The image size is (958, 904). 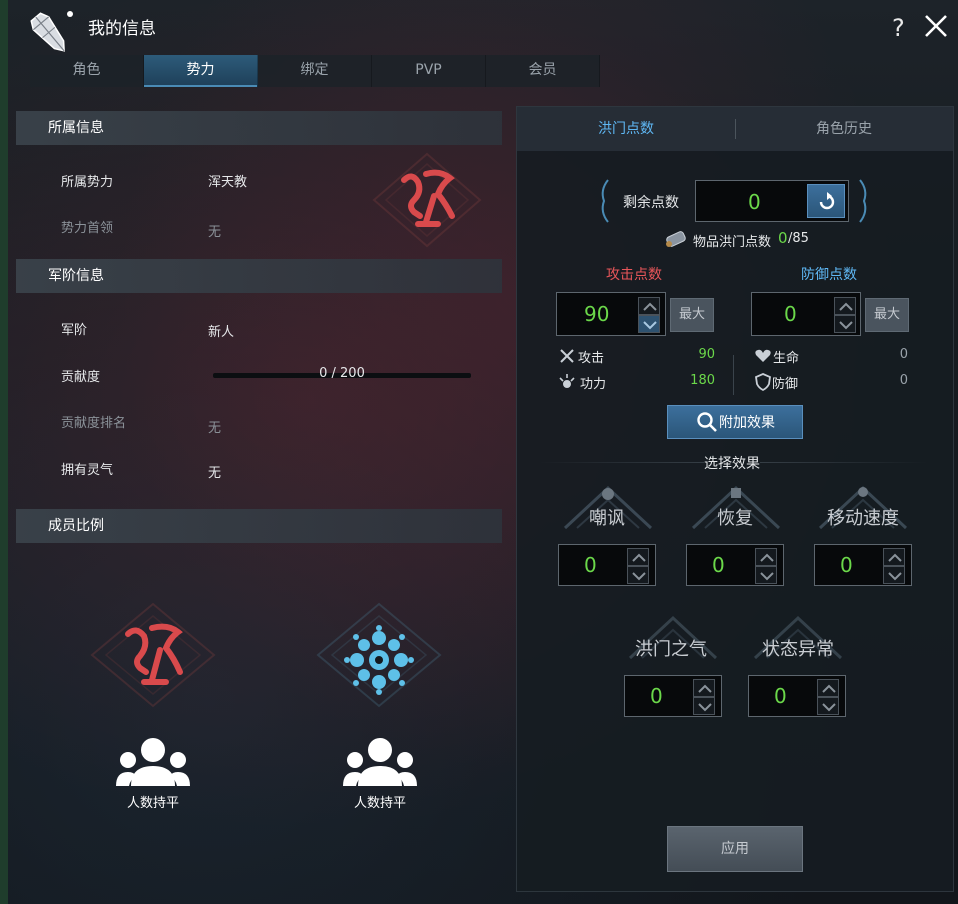 What do you see at coordinates (735, 849) in the screenshot?
I see `apply-button: 应用` at bounding box center [735, 849].